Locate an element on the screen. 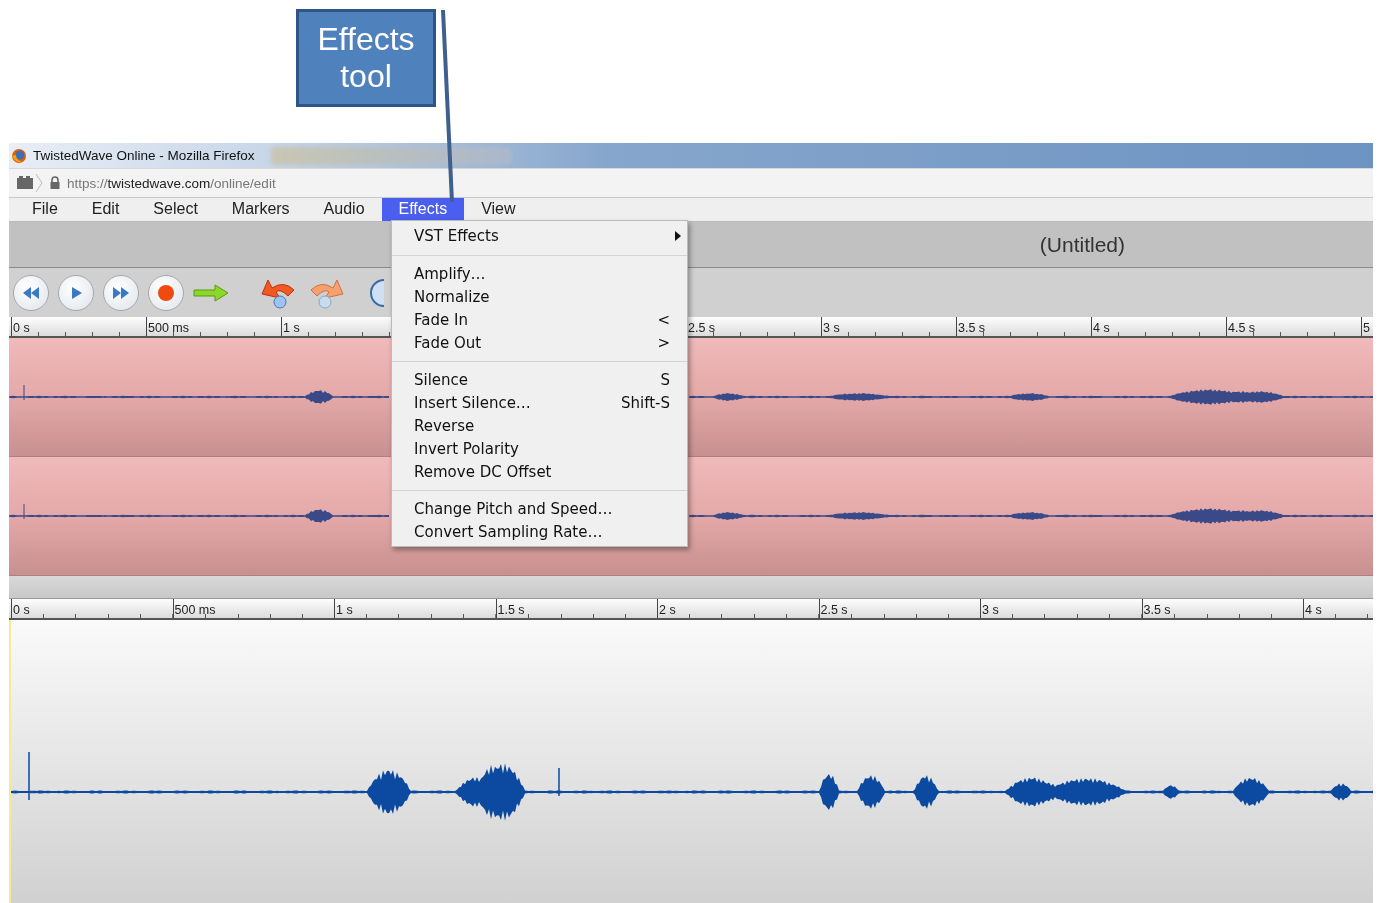  rewind-button is located at coordinates (31, 292).